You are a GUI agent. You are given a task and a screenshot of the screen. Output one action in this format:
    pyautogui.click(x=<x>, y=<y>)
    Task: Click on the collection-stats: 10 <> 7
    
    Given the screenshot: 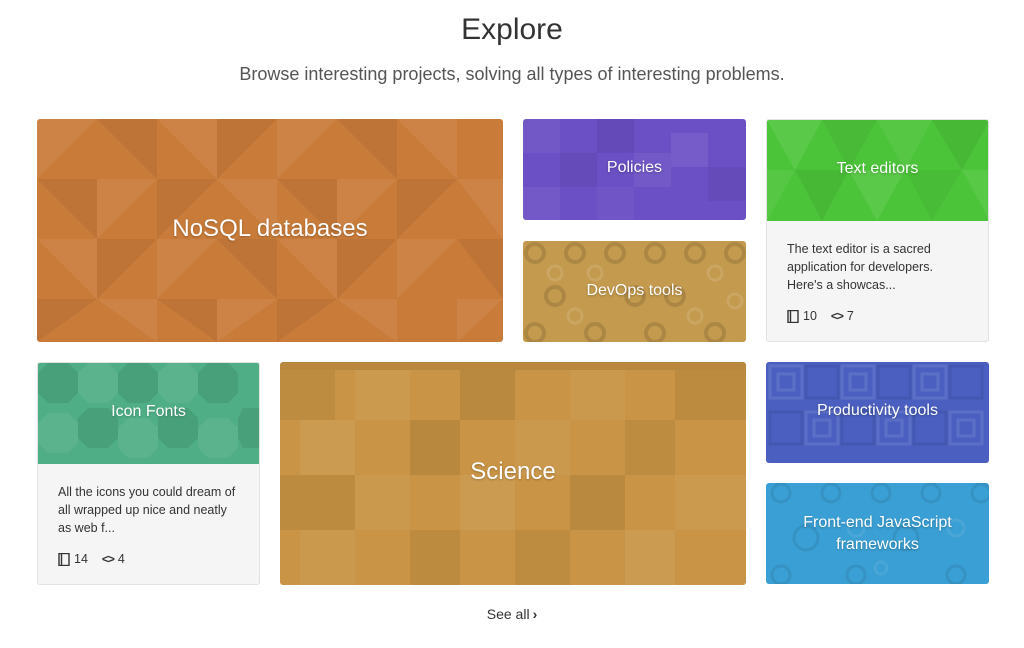 What is the action you would take?
    pyautogui.click(x=820, y=316)
    